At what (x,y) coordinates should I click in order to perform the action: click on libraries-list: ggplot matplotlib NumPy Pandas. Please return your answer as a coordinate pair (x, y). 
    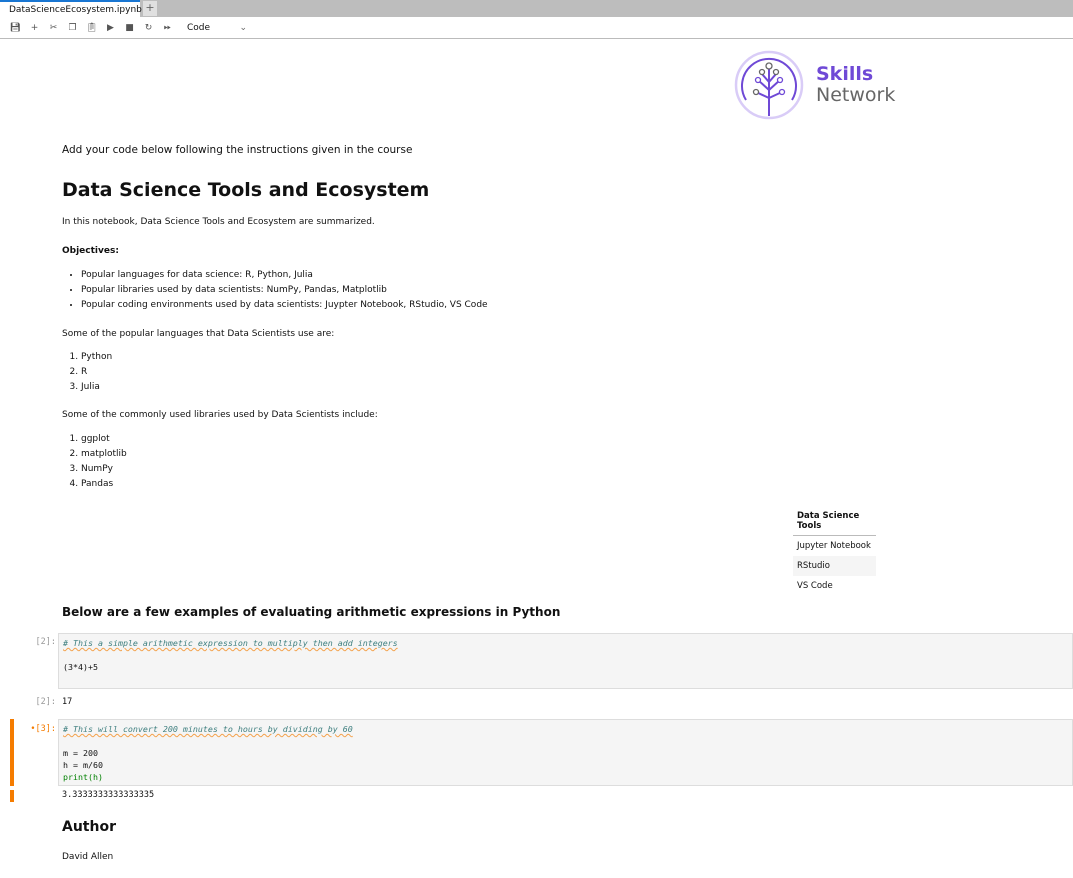
    Looking at the image, I should click on (94, 462).